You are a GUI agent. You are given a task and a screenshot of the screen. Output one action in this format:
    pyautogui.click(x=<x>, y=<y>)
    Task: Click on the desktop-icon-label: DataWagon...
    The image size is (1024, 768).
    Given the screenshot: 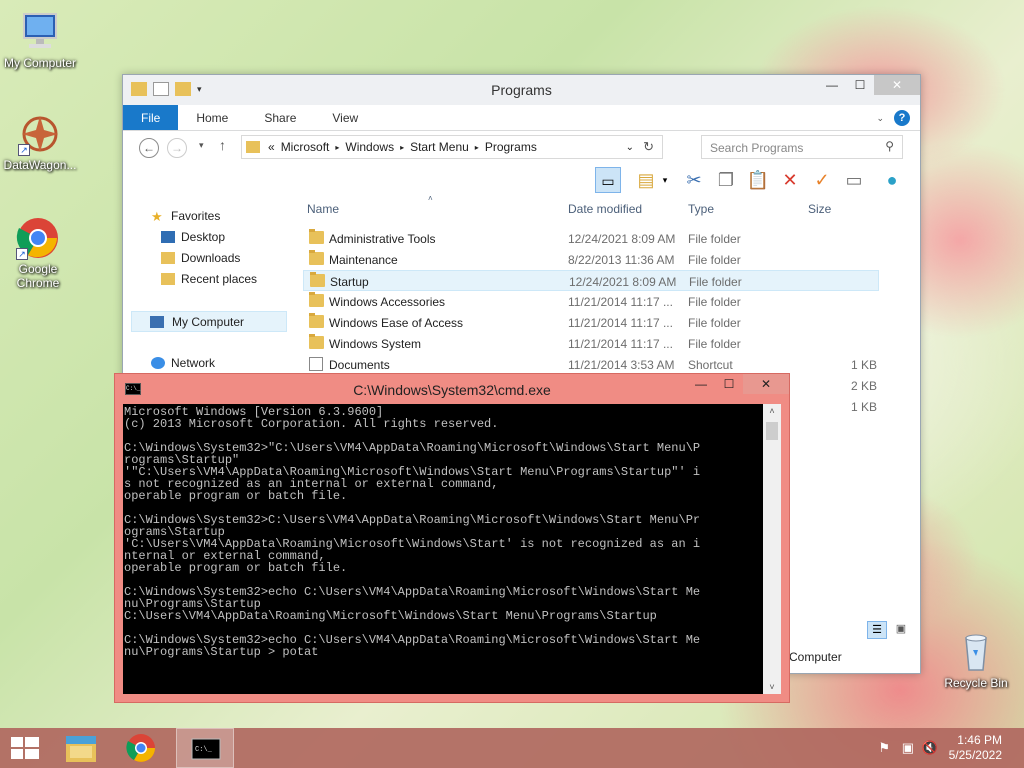 What is the action you would take?
    pyautogui.click(x=40, y=165)
    